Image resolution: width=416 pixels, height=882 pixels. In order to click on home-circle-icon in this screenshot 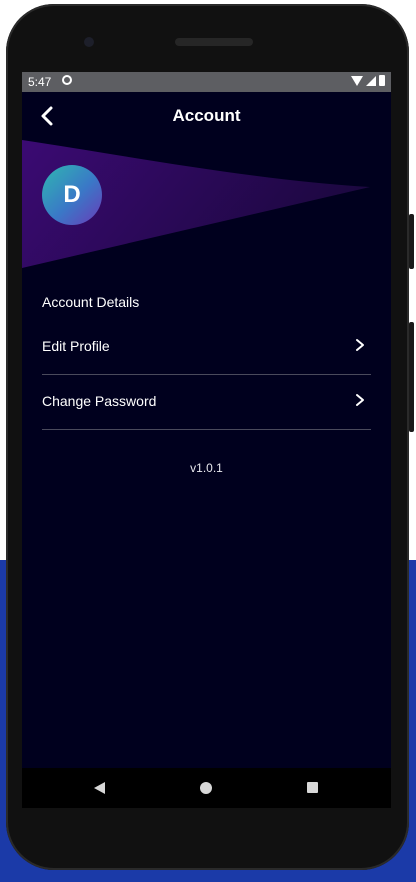, I will do `click(206, 788)`.